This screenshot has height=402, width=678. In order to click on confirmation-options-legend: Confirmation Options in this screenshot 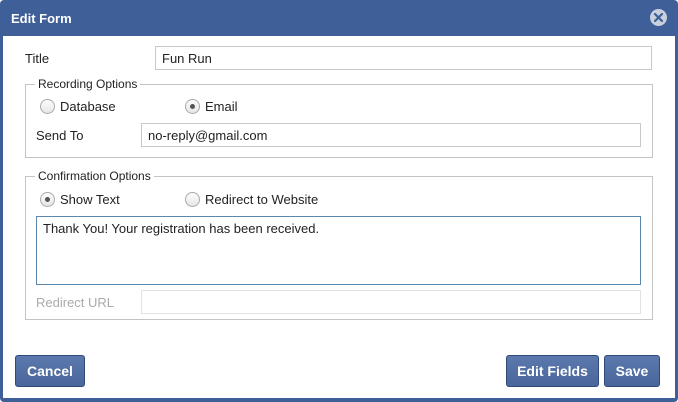, I will do `click(94, 176)`.